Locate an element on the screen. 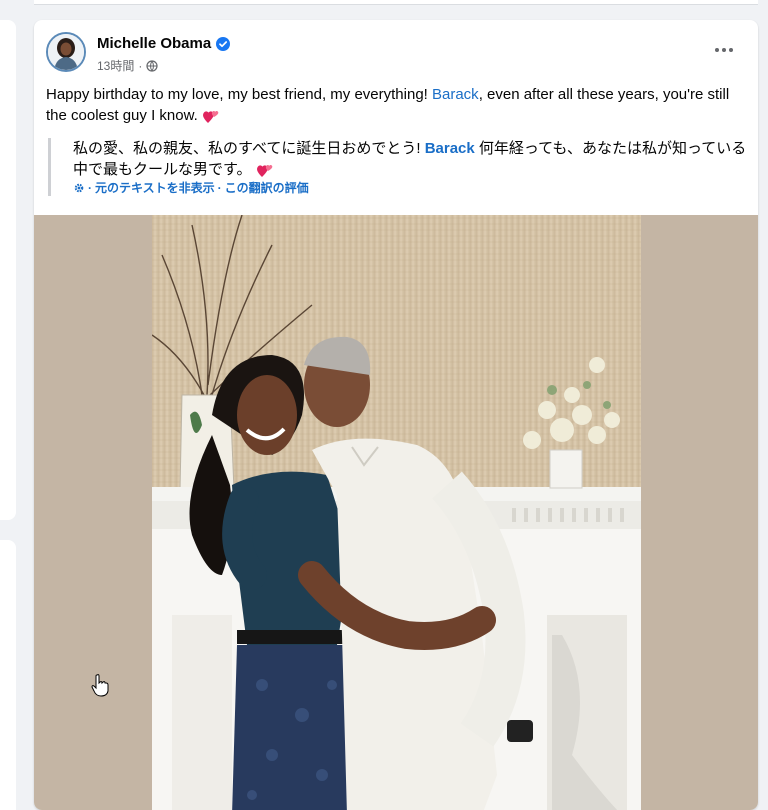 Image resolution: width=768 pixels, height=810 pixels. top-divider is located at coordinates (396, 2).